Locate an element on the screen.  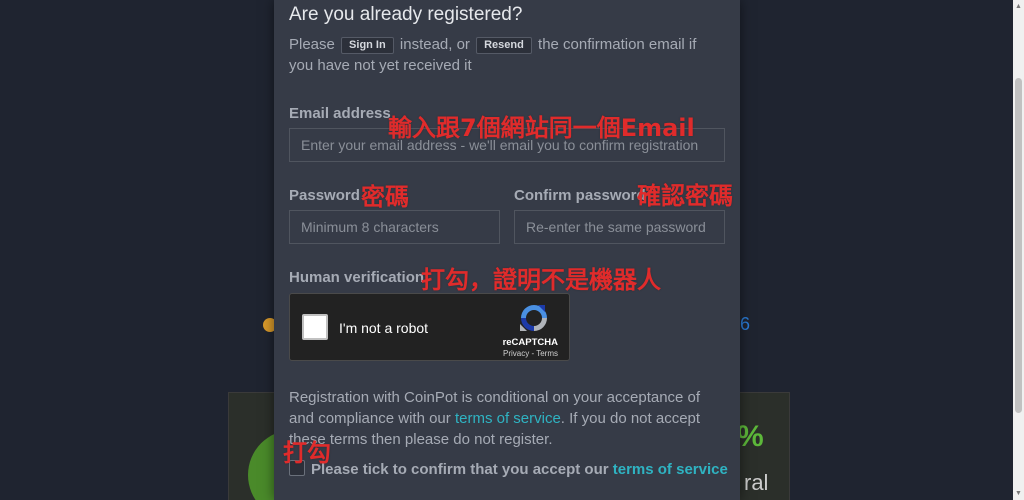
page-scrollbar: ▲ ▼ is located at coordinates (1018, 250).